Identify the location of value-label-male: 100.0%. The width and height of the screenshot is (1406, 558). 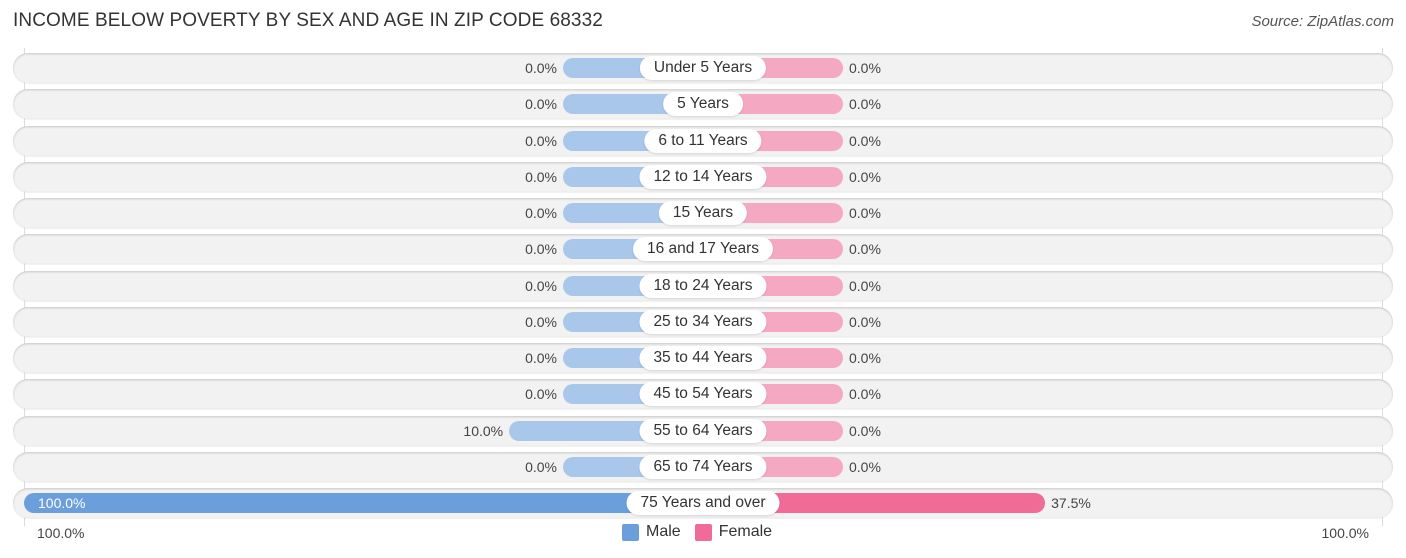
(62, 503).